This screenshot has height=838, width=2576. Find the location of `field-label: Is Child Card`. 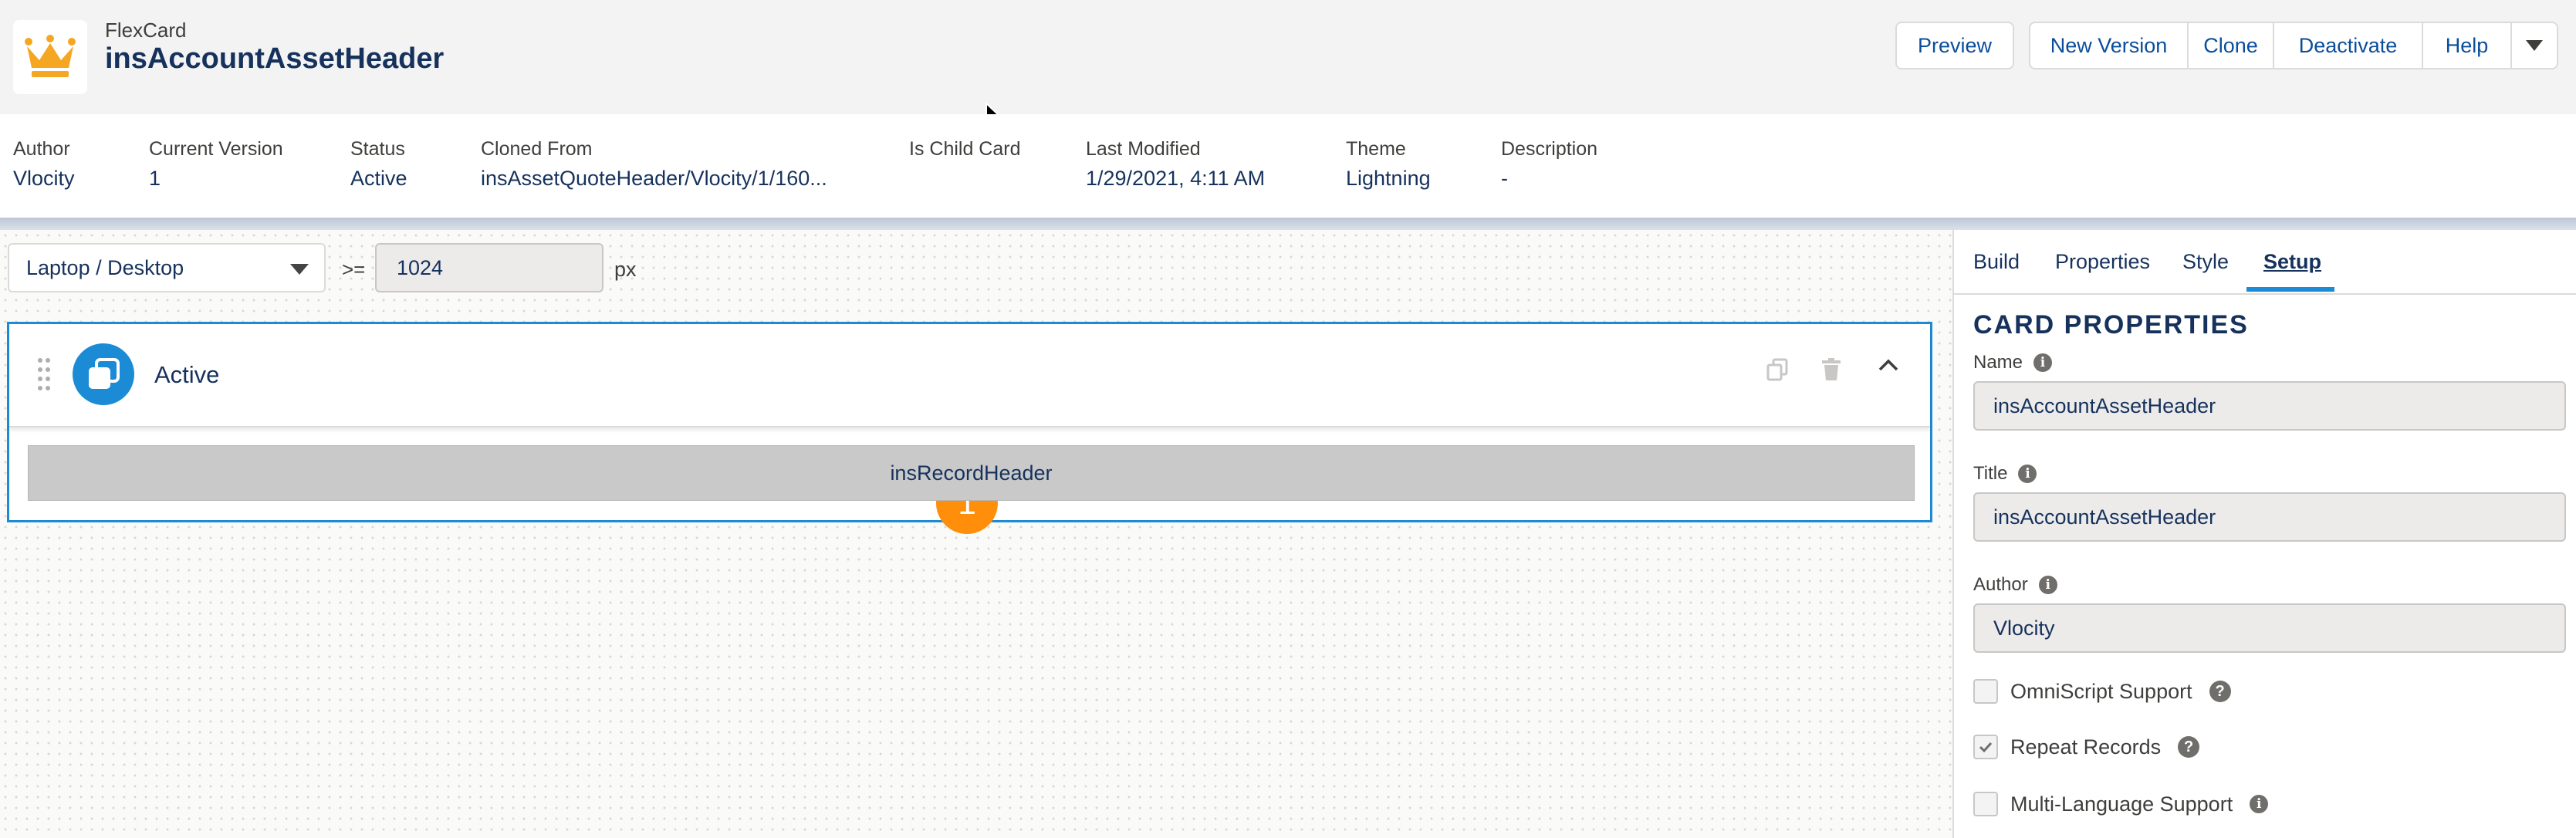

field-label: Is Child Card is located at coordinates (965, 149).